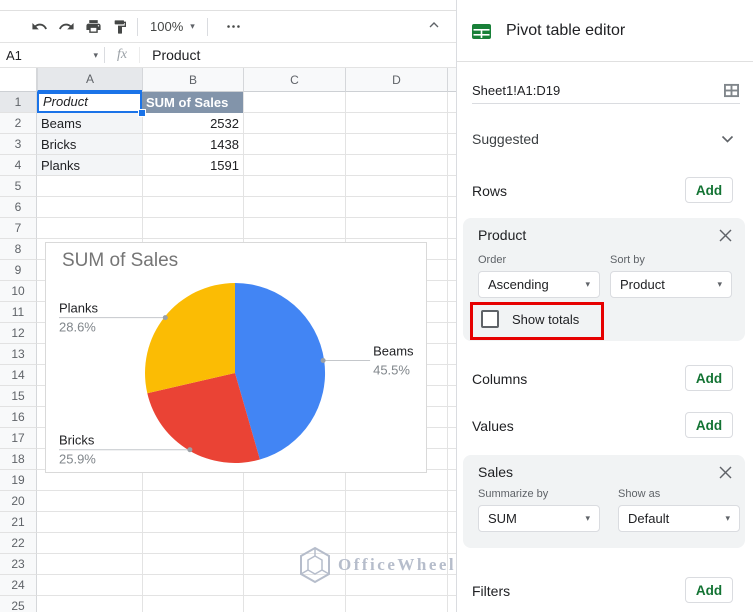  I want to click on toolbar: 100% ▾, so click(228, 26).